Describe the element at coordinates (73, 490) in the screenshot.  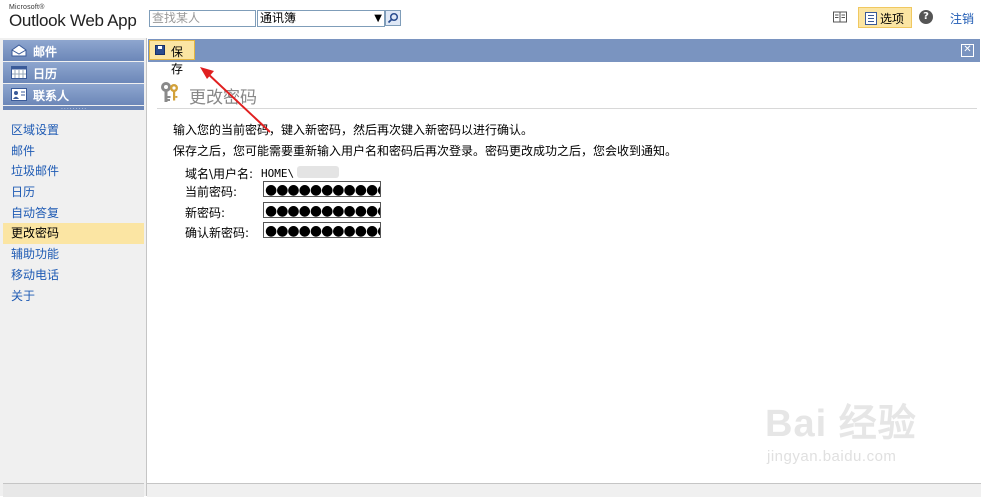
I see `nav-footer` at that location.